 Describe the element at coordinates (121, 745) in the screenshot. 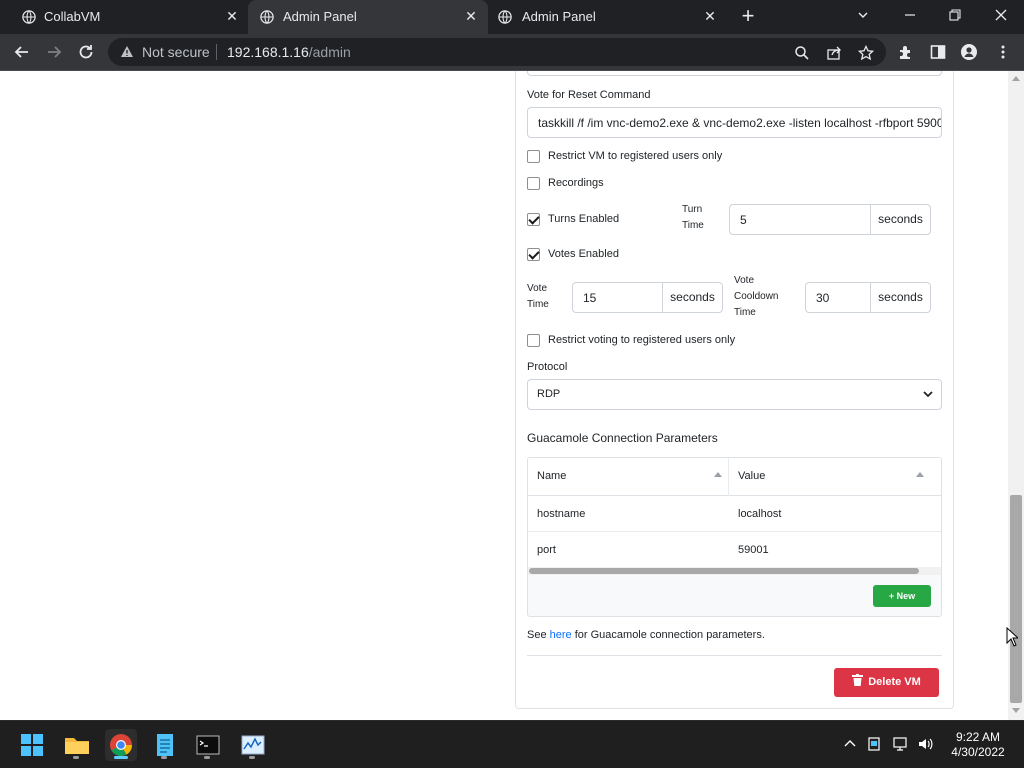

I see `chrome-button` at that location.